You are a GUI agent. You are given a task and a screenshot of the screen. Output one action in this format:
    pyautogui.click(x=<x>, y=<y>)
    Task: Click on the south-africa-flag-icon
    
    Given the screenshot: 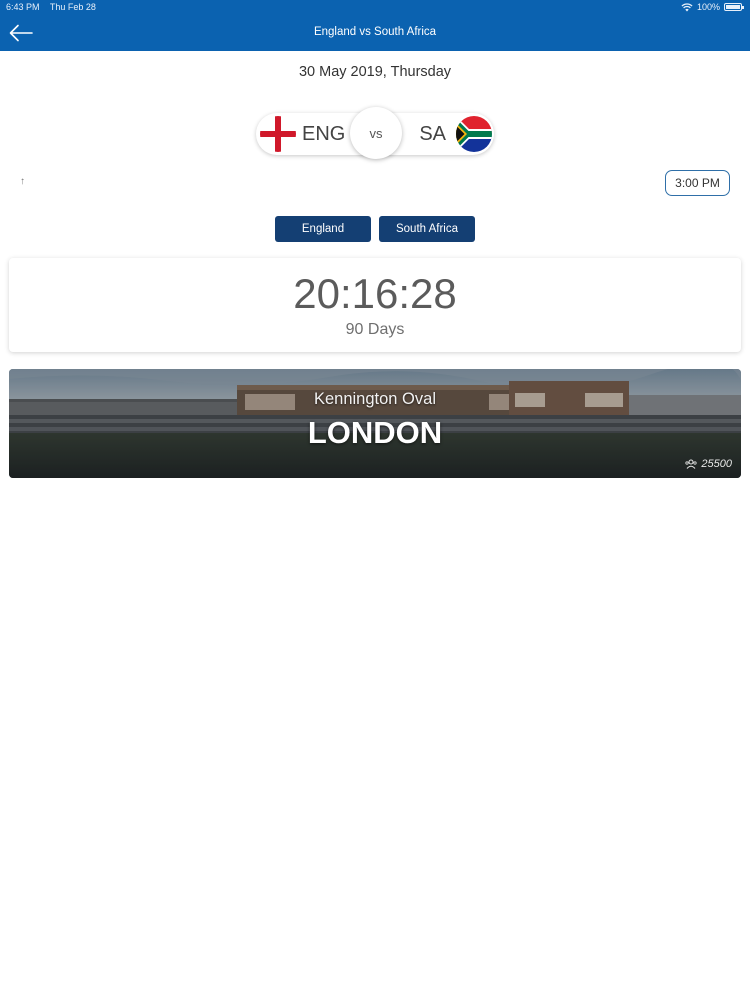 What is the action you would take?
    pyautogui.click(x=474, y=134)
    